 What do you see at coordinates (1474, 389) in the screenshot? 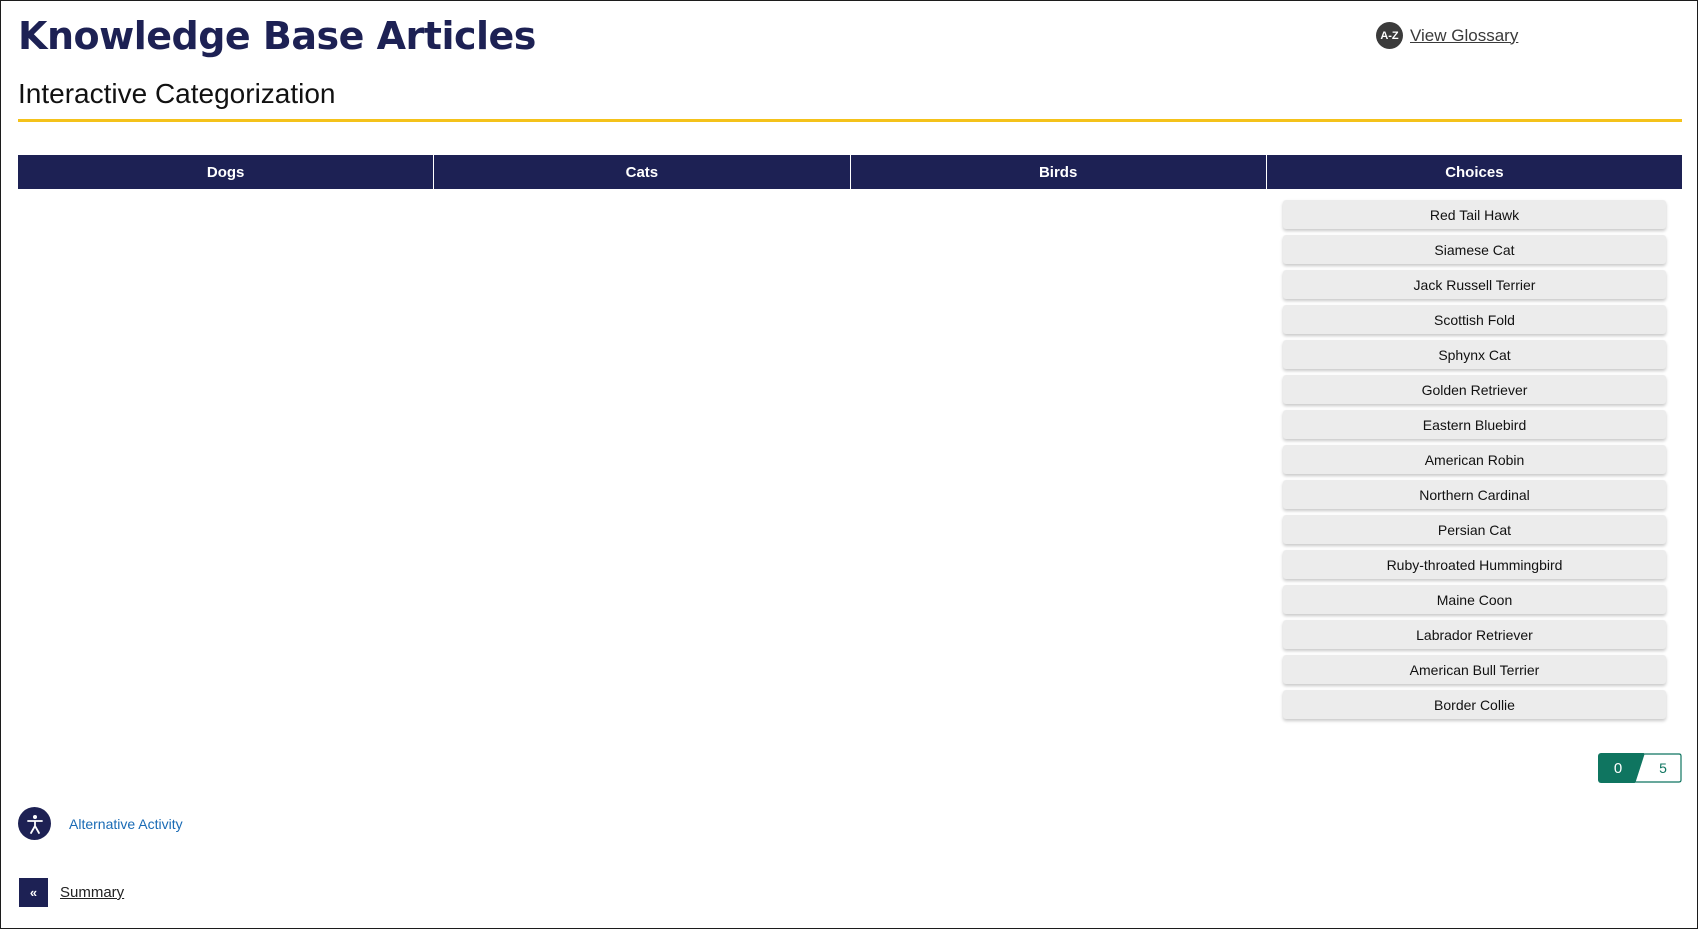
I see `choice-item: Golden Retriever` at bounding box center [1474, 389].